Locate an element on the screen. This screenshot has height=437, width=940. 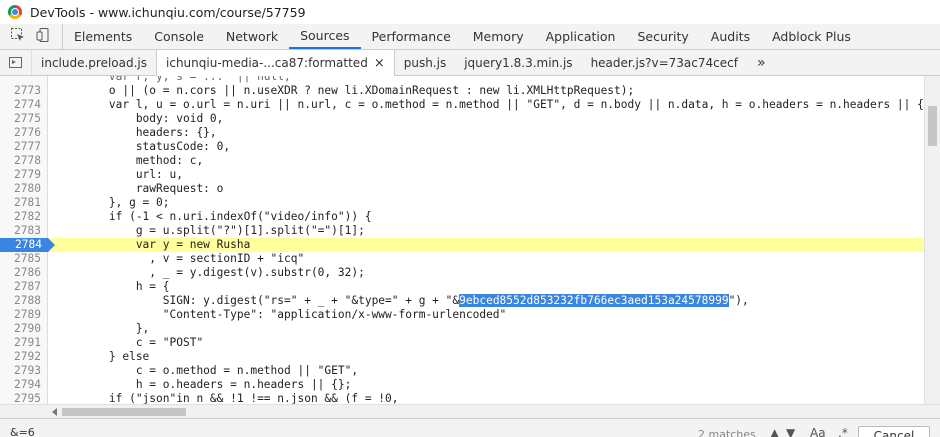
file-tab: push.js is located at coordinates (425, 62).